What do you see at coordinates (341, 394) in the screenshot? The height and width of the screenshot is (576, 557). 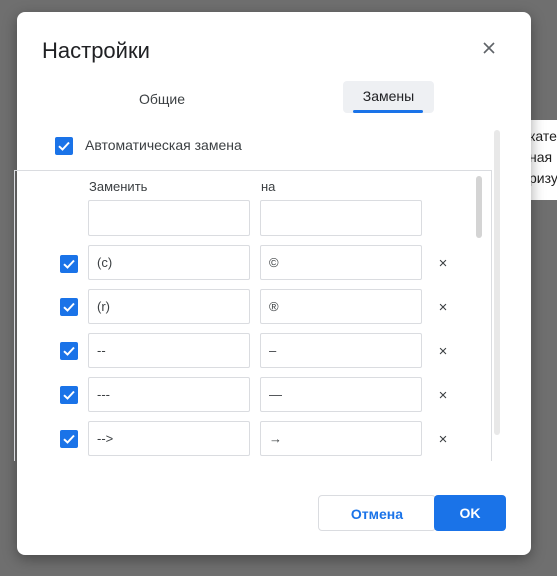 I see `with-input: —` at bounding box center [341, 394].